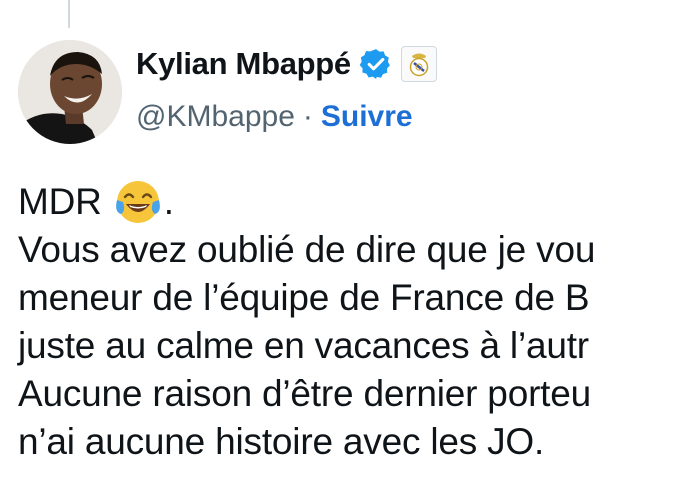 The width and height of the screenshot is (700, 496). Describe the element at coordinates (306, 202) in the screenshot. I see `tweet-line-1: MDR .` at that location.